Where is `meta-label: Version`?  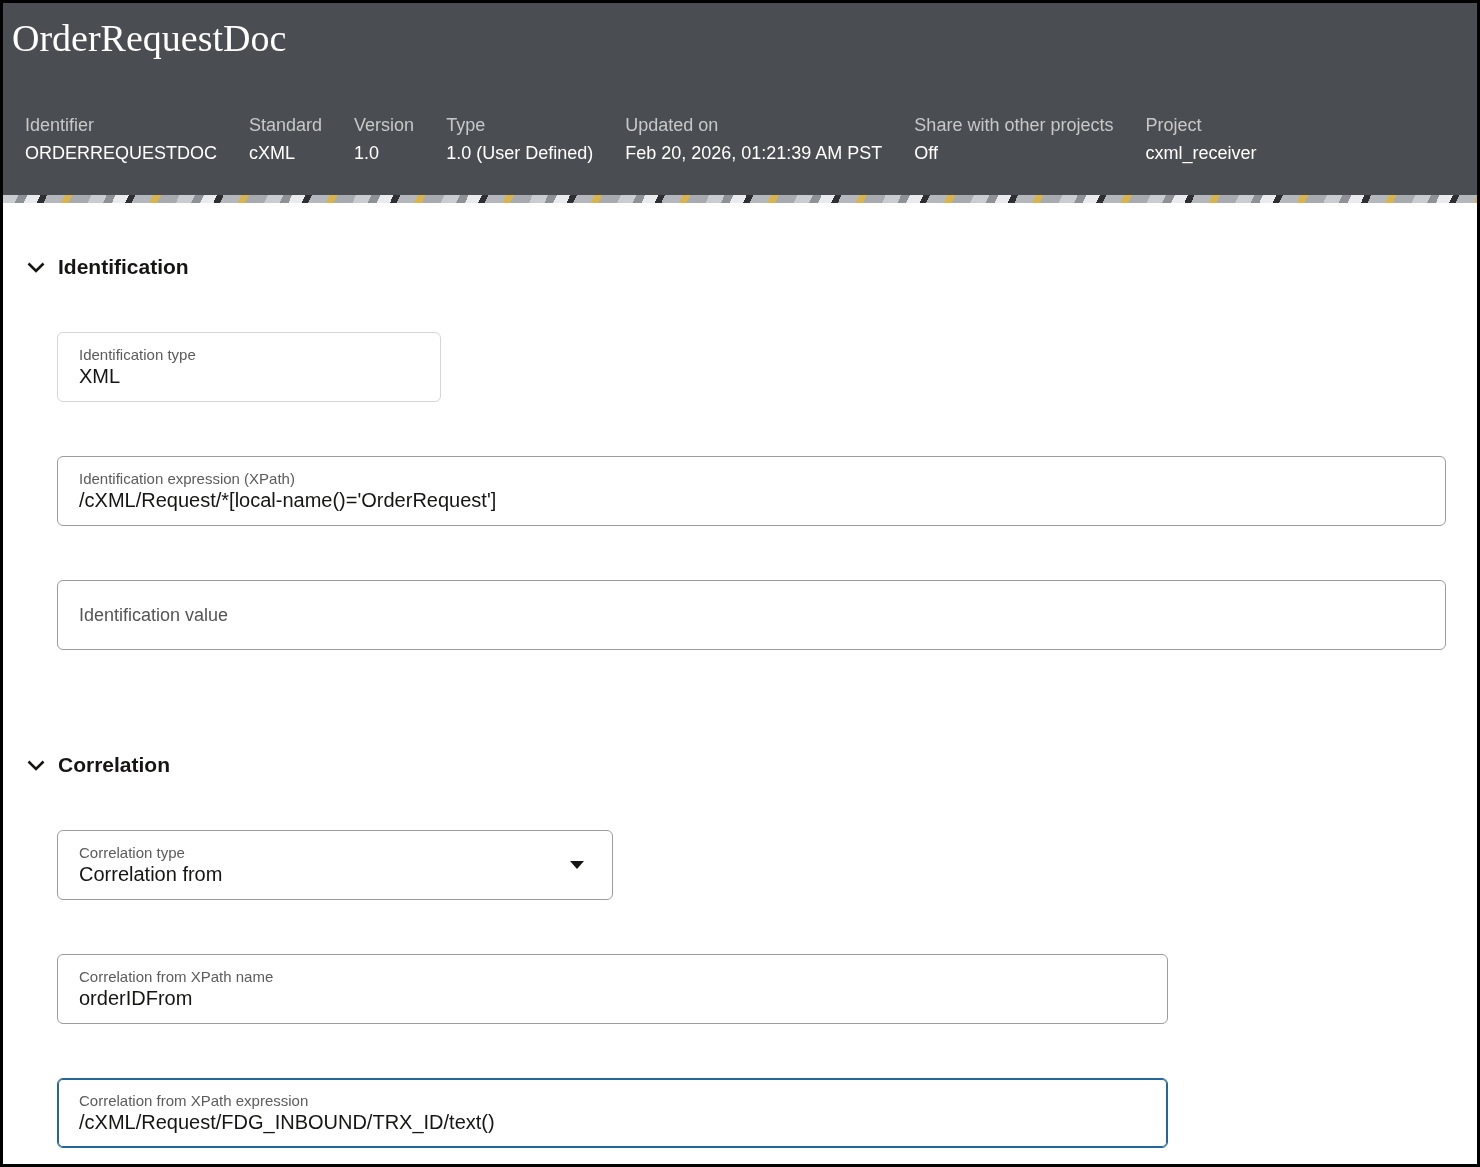 meta-label: Version is located at coordinates (384, 125).